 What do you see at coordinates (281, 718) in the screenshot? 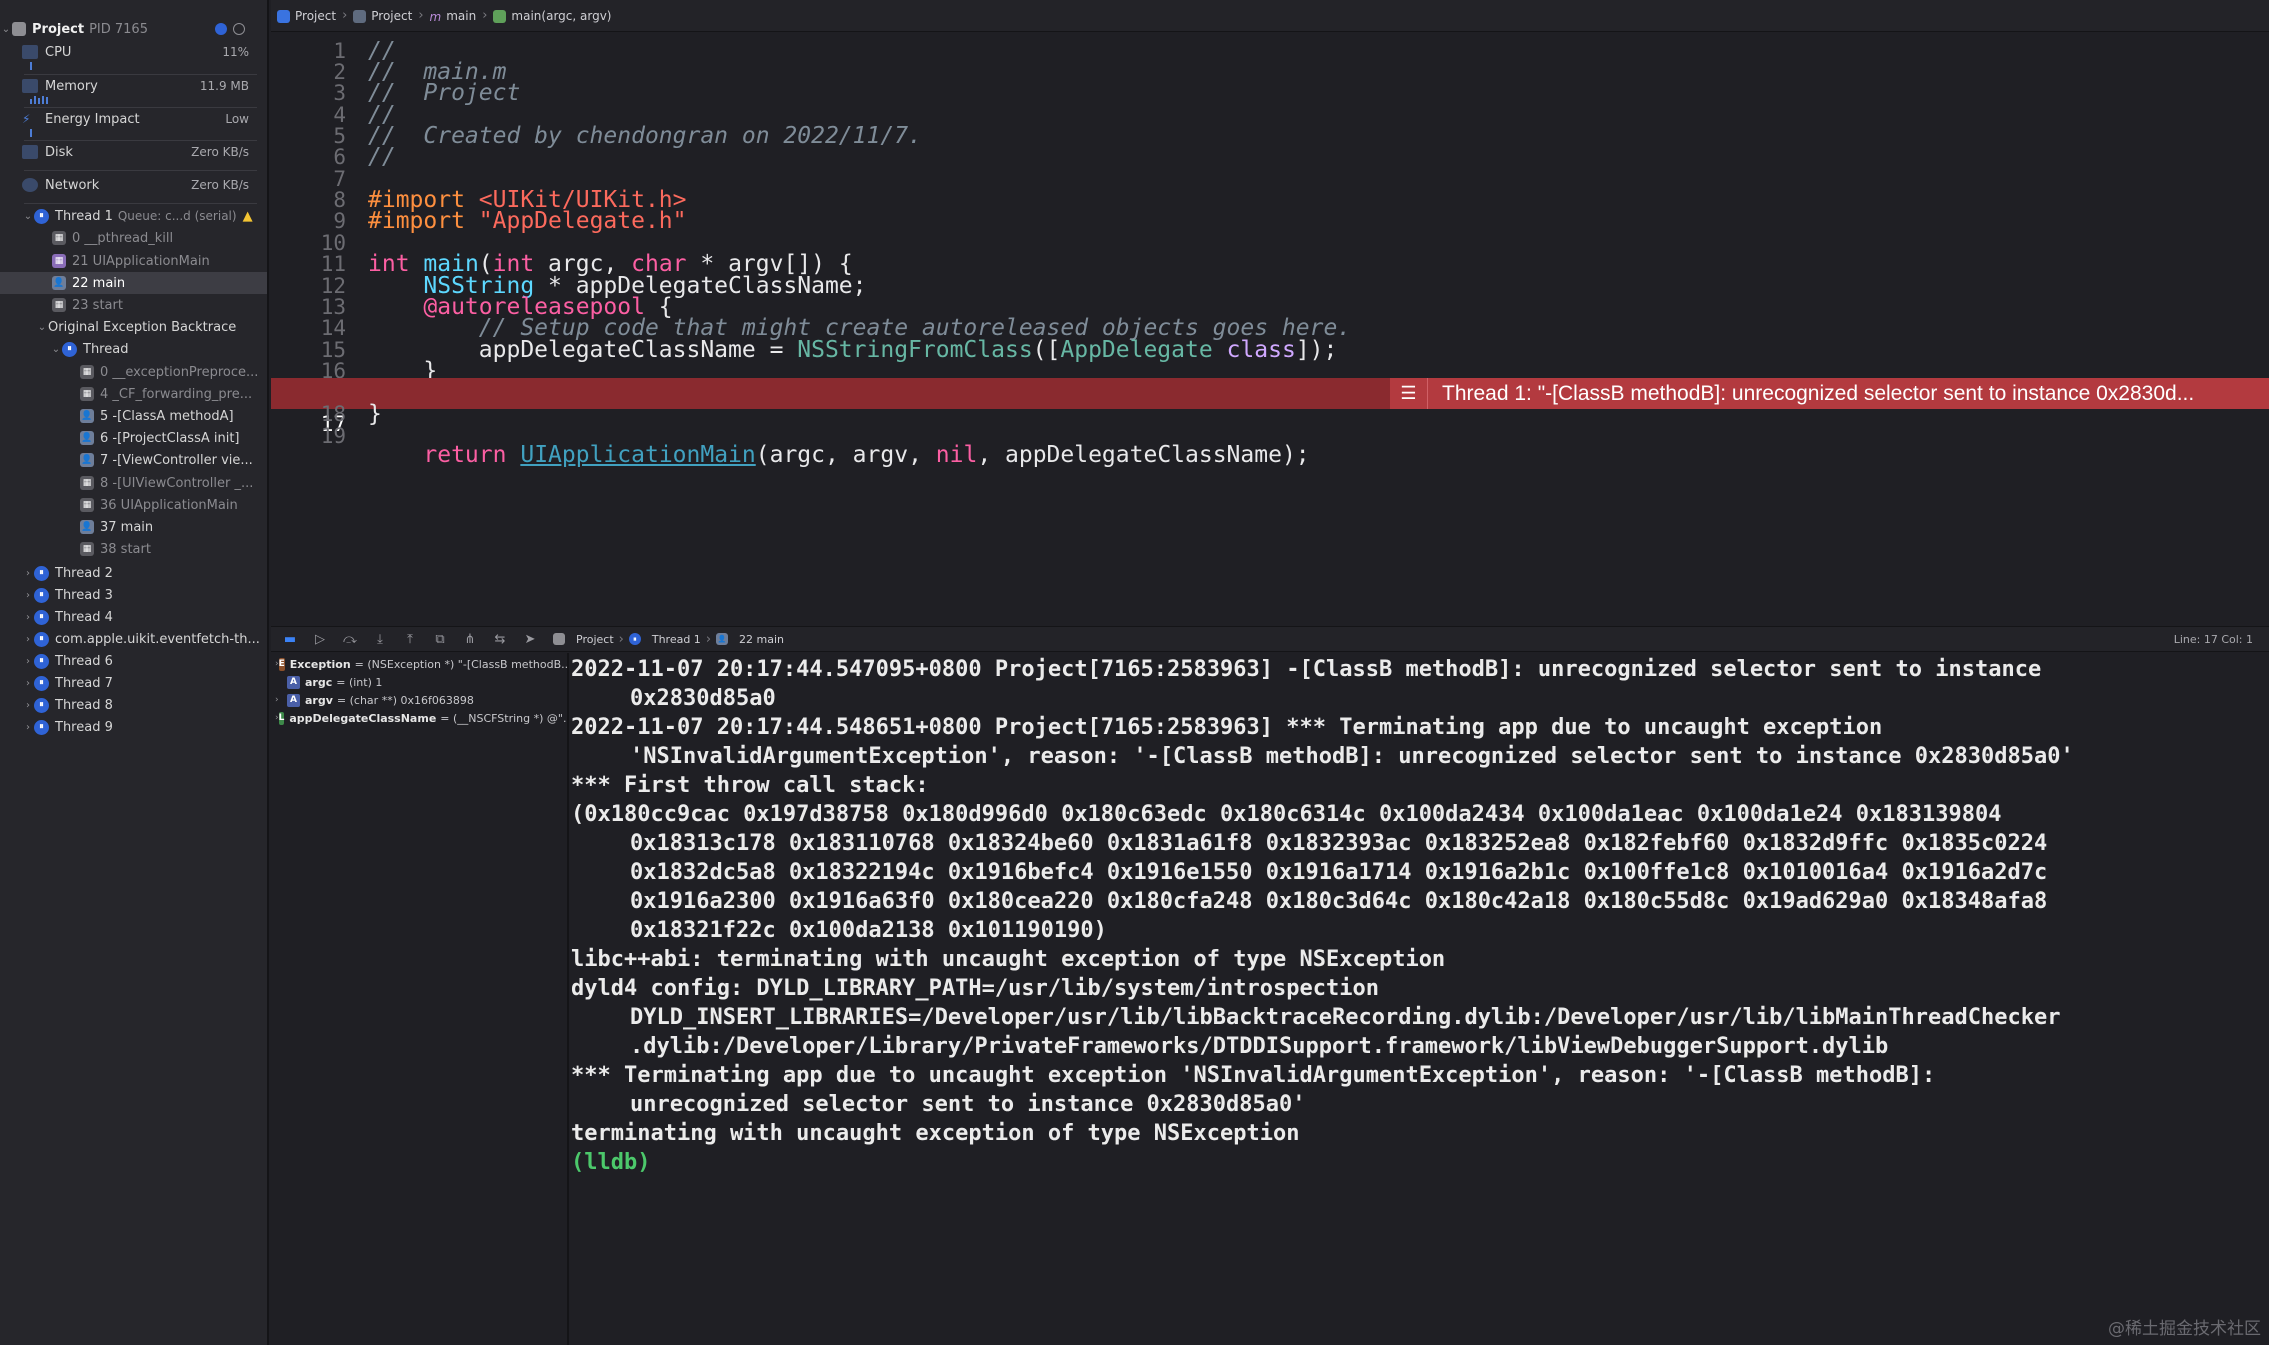
I see `local-badge-icon: L` at bounding box center [281, 718].